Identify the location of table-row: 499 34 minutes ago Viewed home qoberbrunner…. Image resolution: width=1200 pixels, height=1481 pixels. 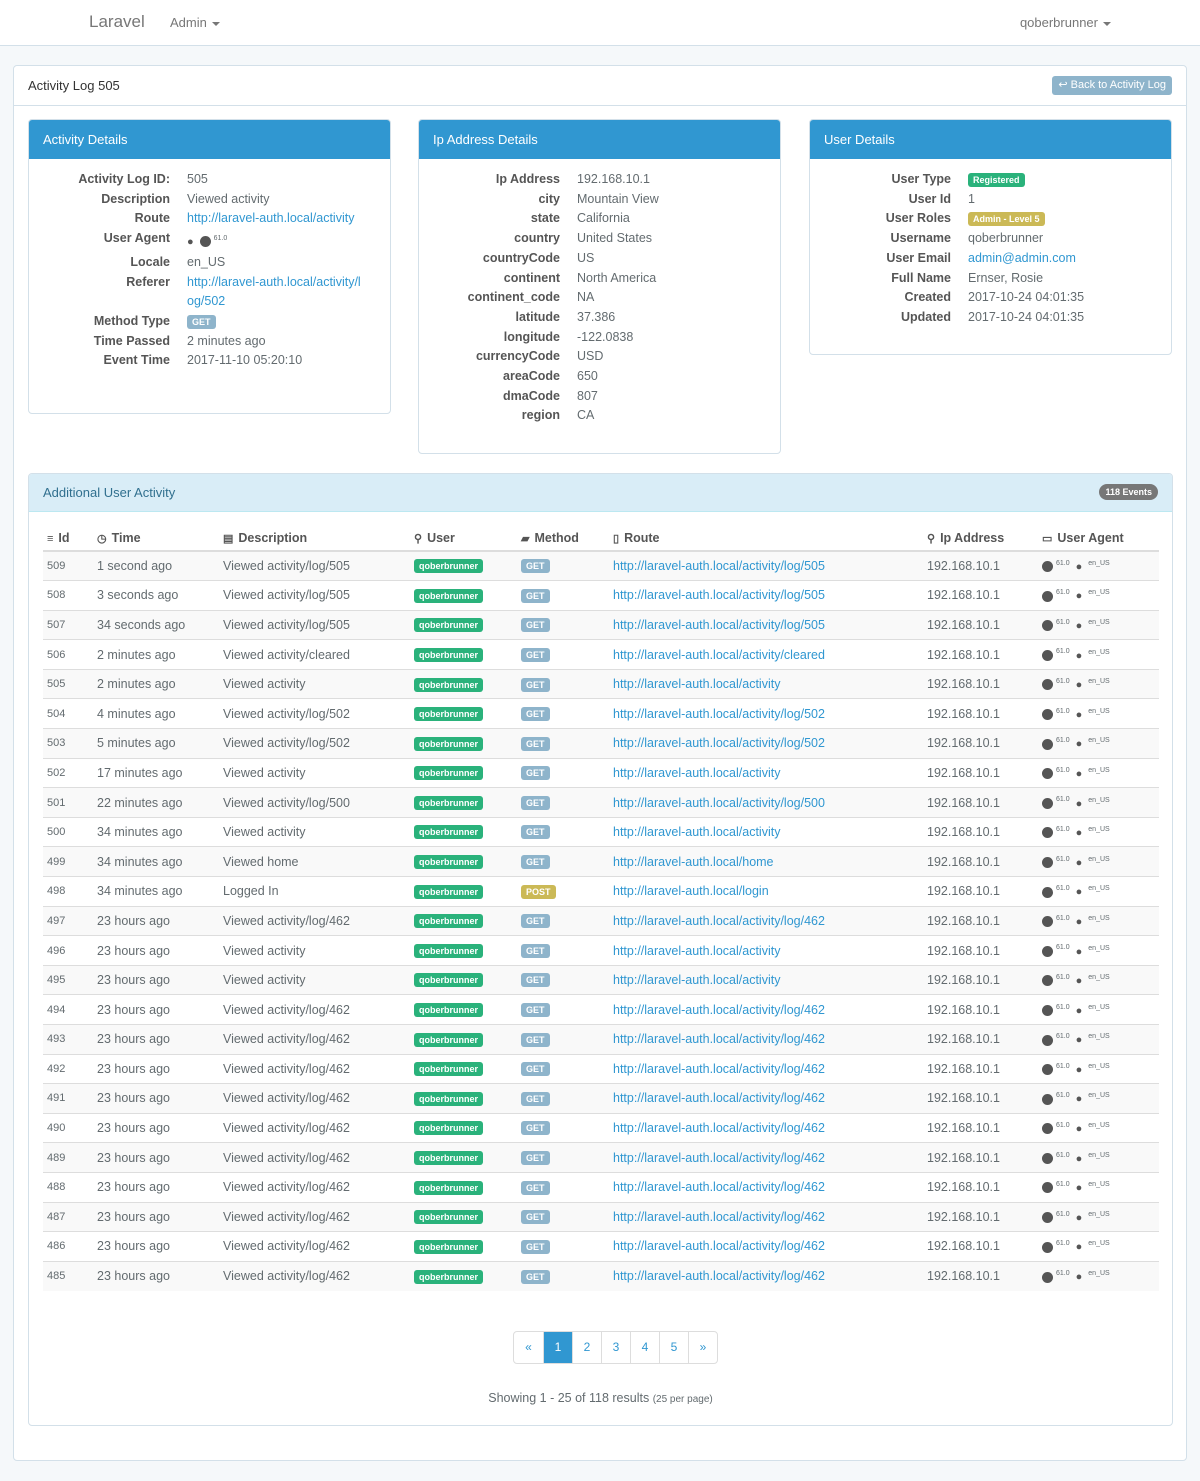
(601, 861).